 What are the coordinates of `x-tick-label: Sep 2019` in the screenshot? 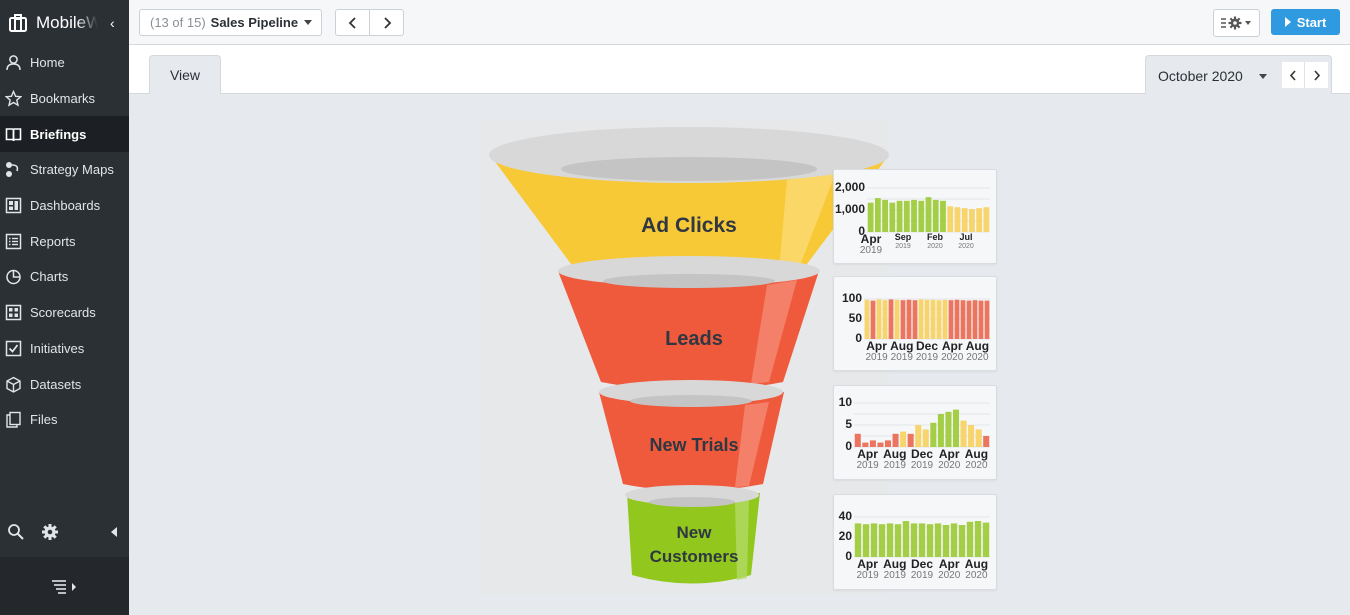 It's located at (903, 241).